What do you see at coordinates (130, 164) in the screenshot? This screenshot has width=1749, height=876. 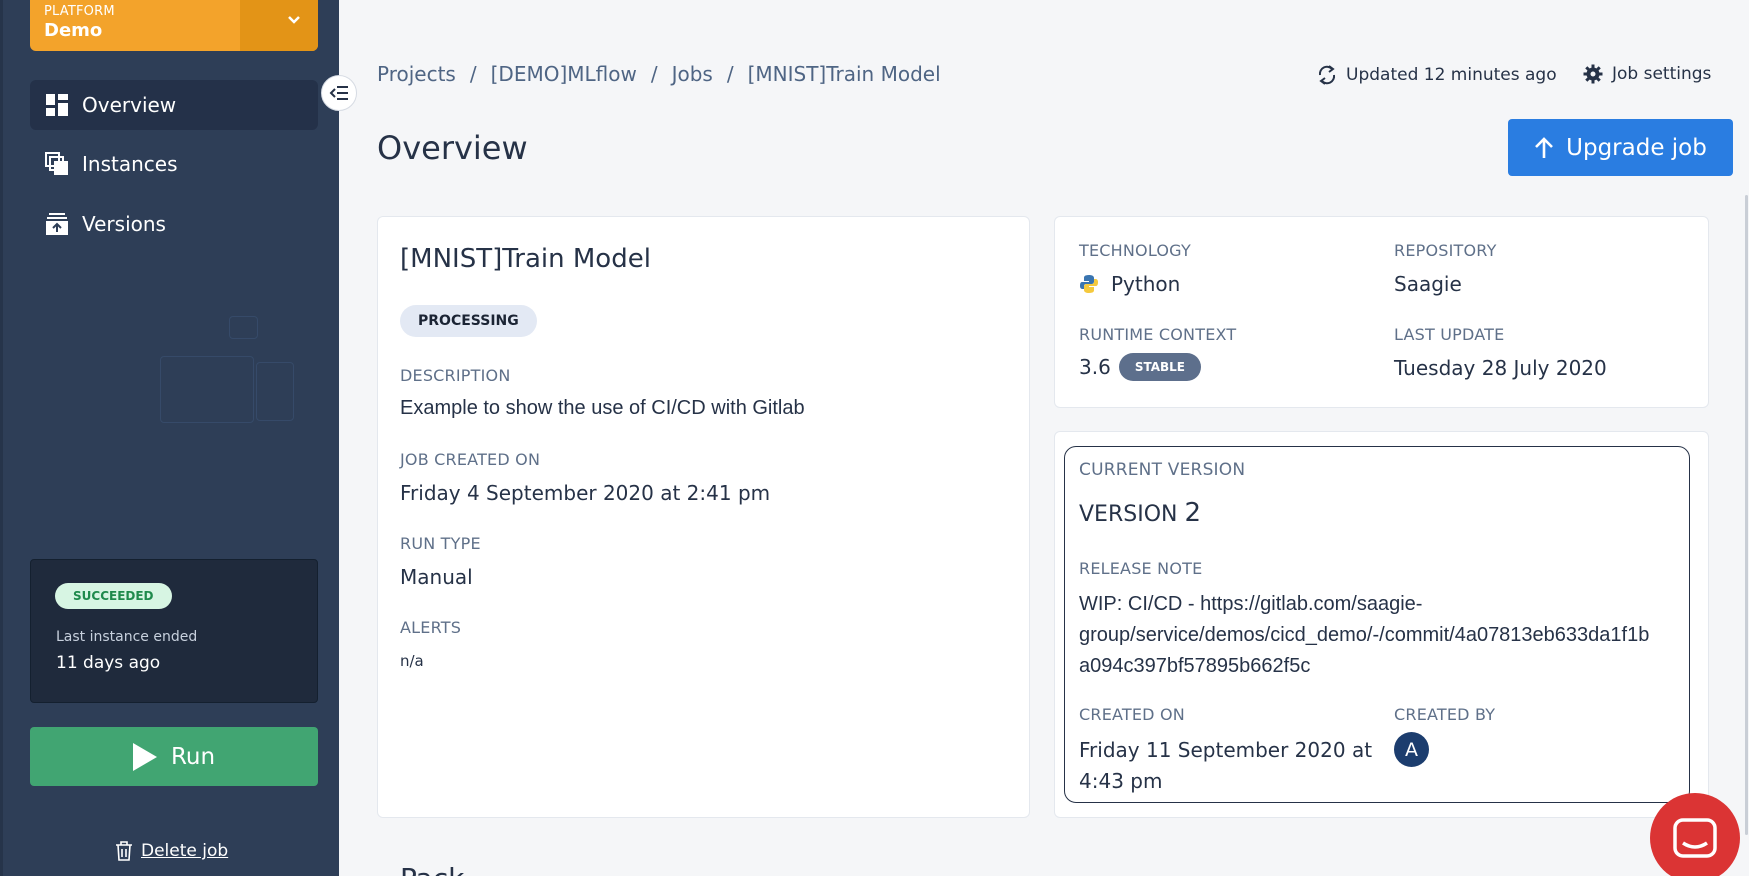 I see `sidebar-item-label: Instances` at bounding box center [130, 164].